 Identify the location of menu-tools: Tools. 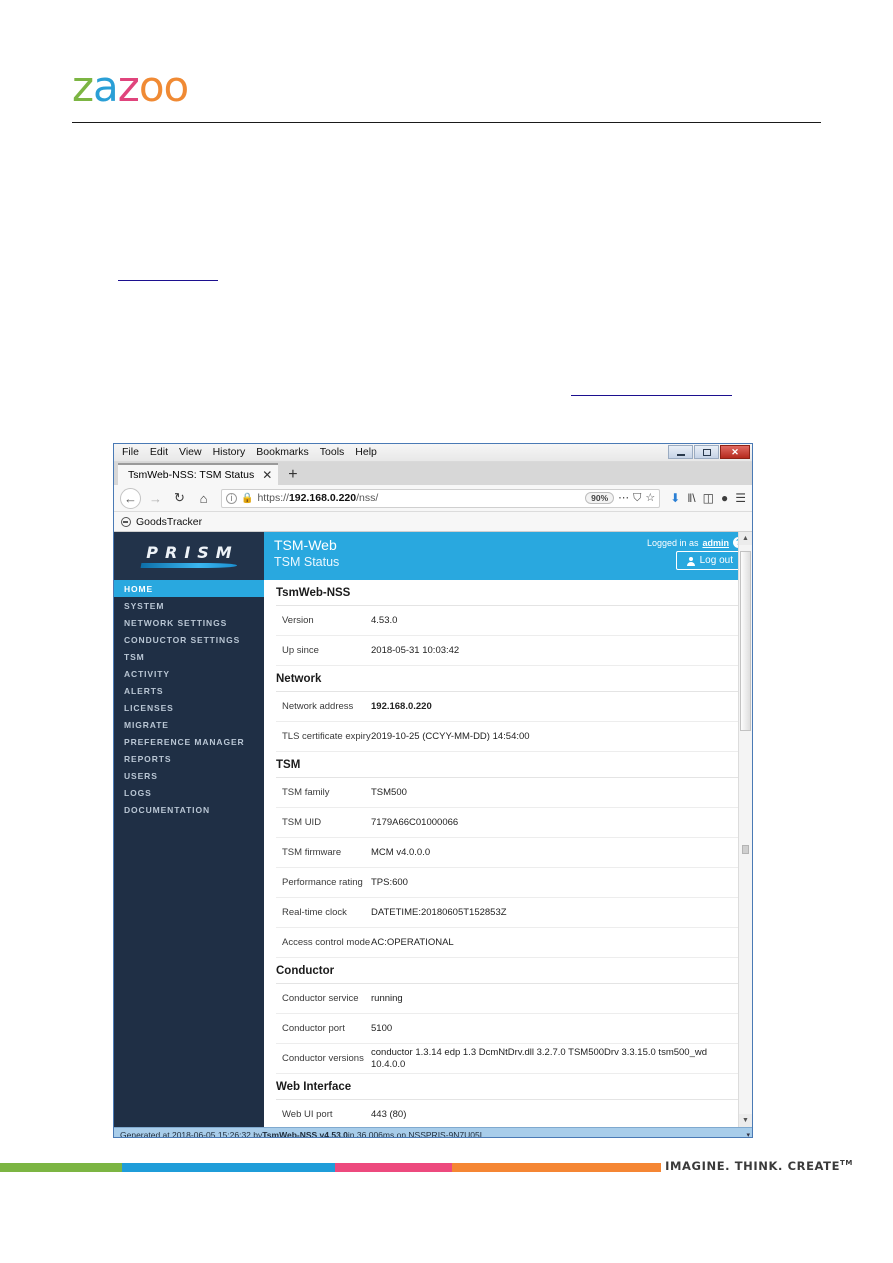
(332, 452).